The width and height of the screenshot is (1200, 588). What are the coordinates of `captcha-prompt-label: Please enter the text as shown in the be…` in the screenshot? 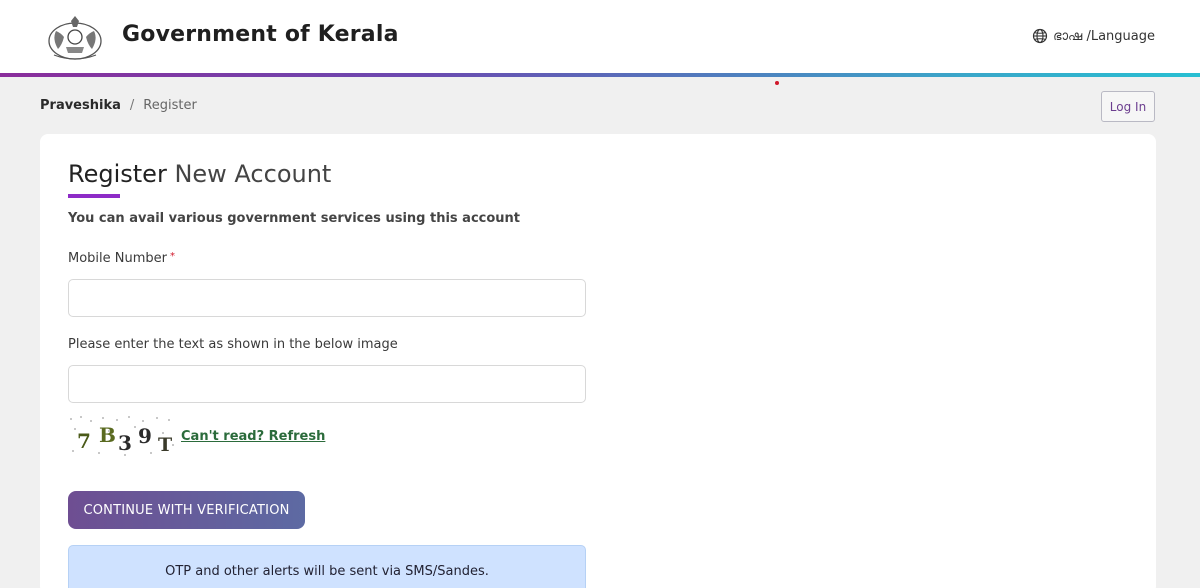 It's located at (233, 344).